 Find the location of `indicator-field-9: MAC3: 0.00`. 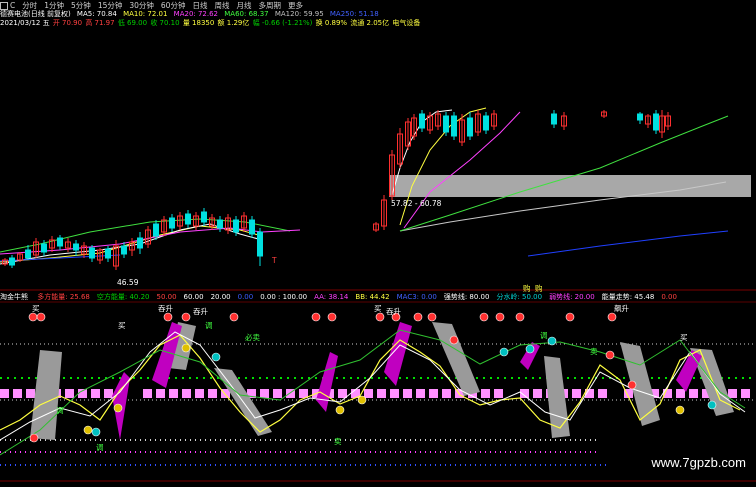

indicator-field-9: MAC3: 0.00 is located at coordinates (416, 297).